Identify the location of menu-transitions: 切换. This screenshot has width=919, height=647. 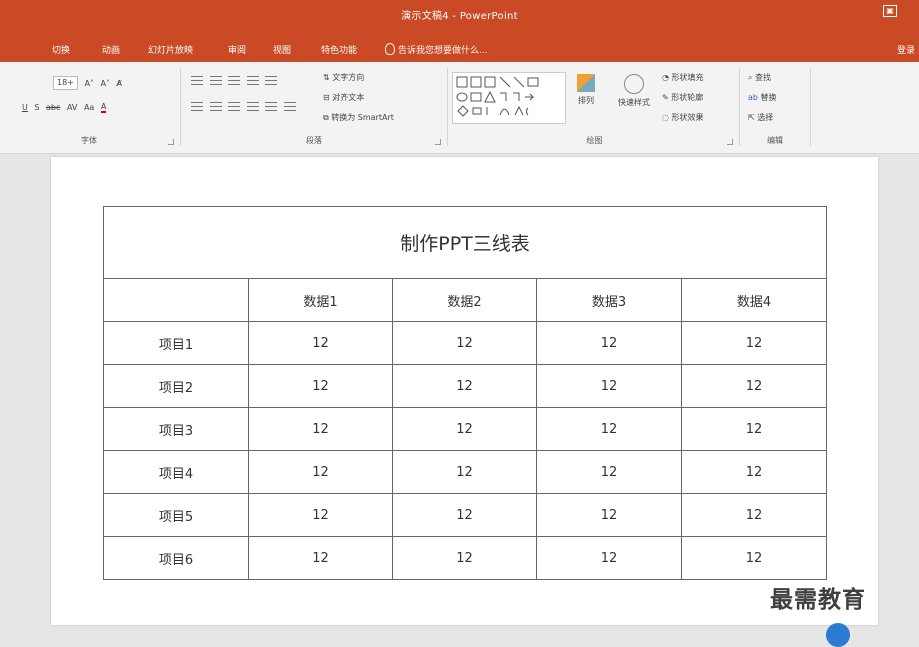
(61, 49).